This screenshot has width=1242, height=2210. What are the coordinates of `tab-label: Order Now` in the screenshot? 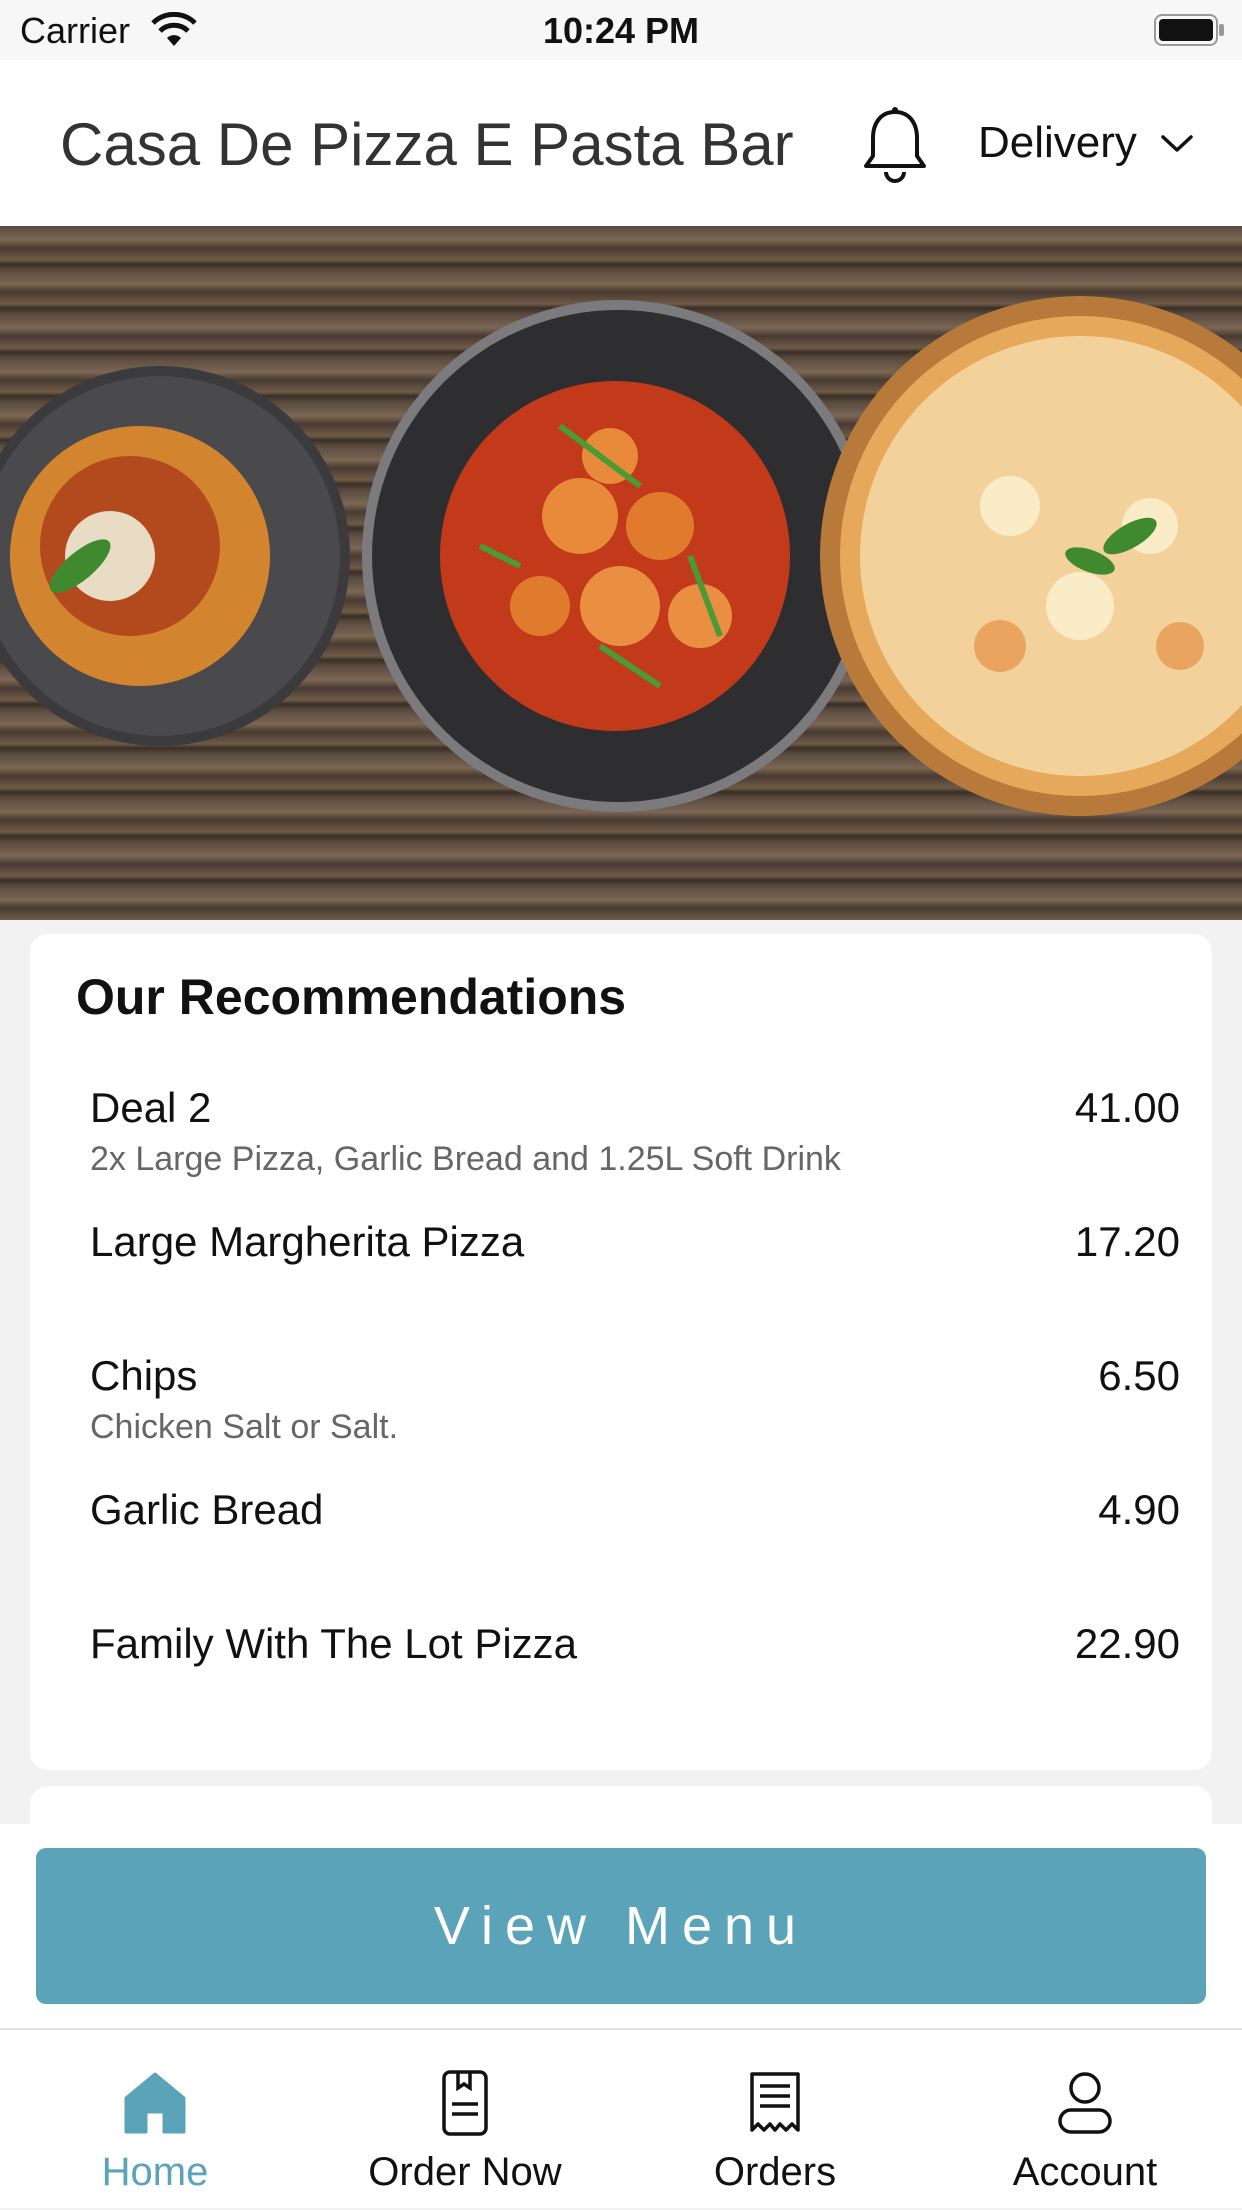 It's located at (465, 2172).